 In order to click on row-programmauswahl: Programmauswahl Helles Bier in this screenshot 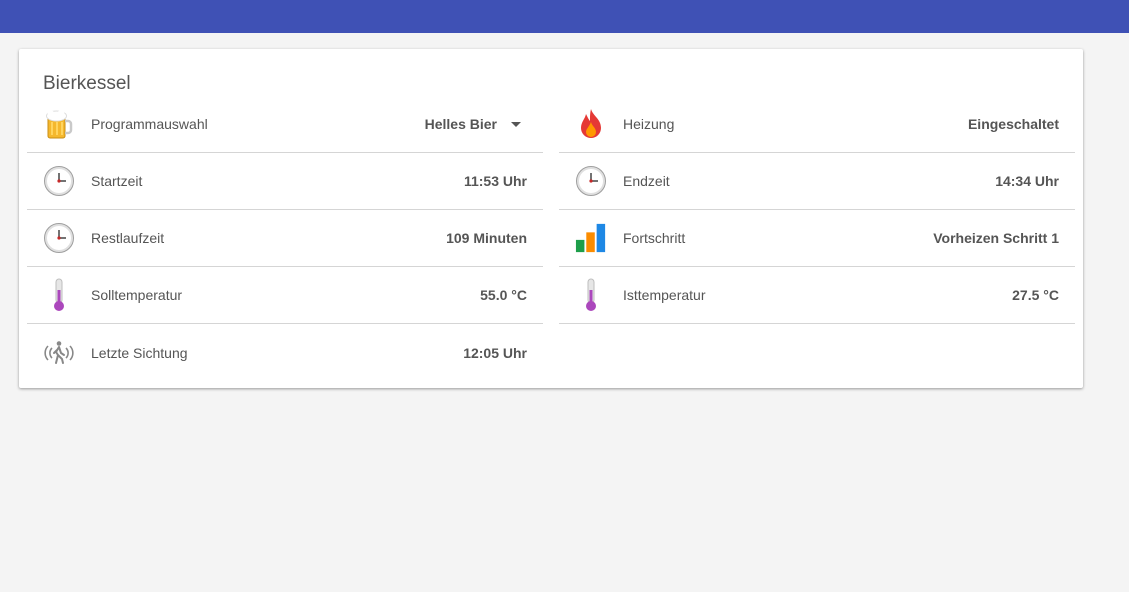, I will do `click(285, 124)`.